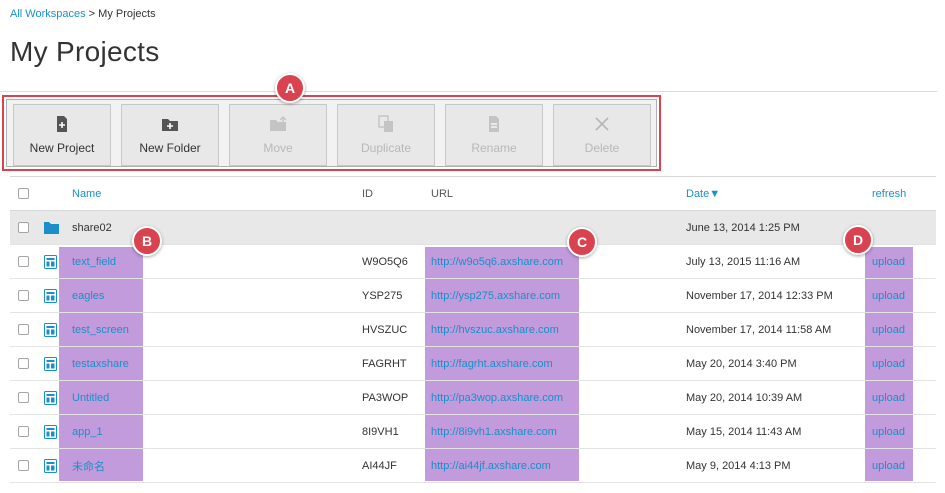 Image resolution: width=945 pixels, height=493 pixels. I want to click on annotation-badge-d: D, so click(858, 240).